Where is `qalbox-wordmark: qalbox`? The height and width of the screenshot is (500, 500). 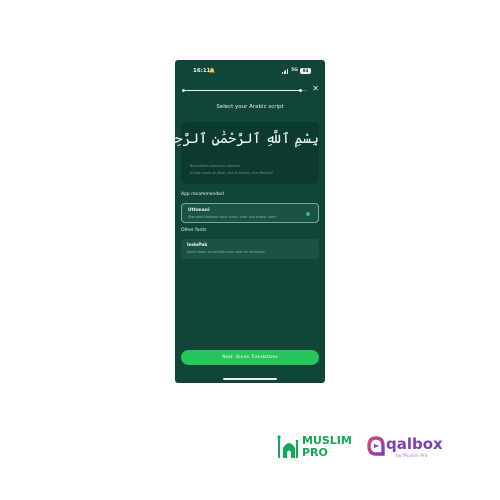 qalbox-wordmark: qalbox is located at coordinates (414, 444).